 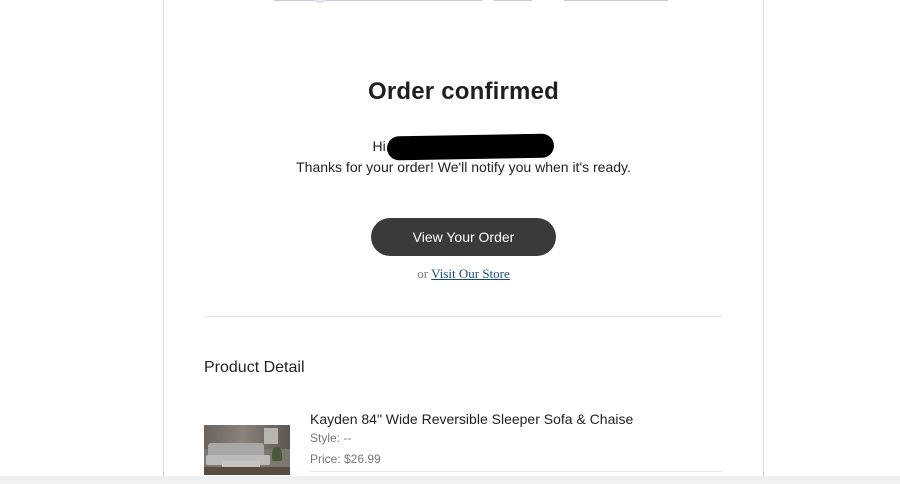 I want to click on product-row-divider, so click(x=516, y=471).